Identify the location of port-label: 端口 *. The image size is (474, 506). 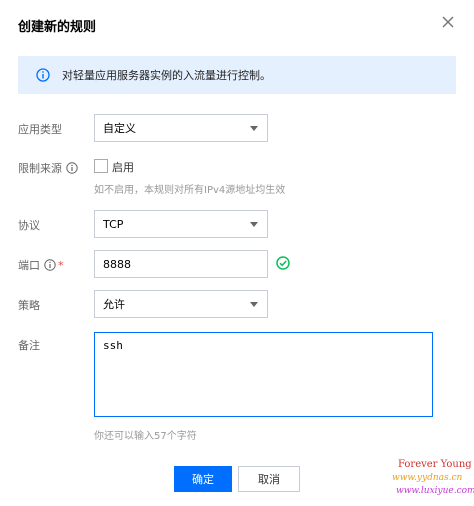
(41, 265).